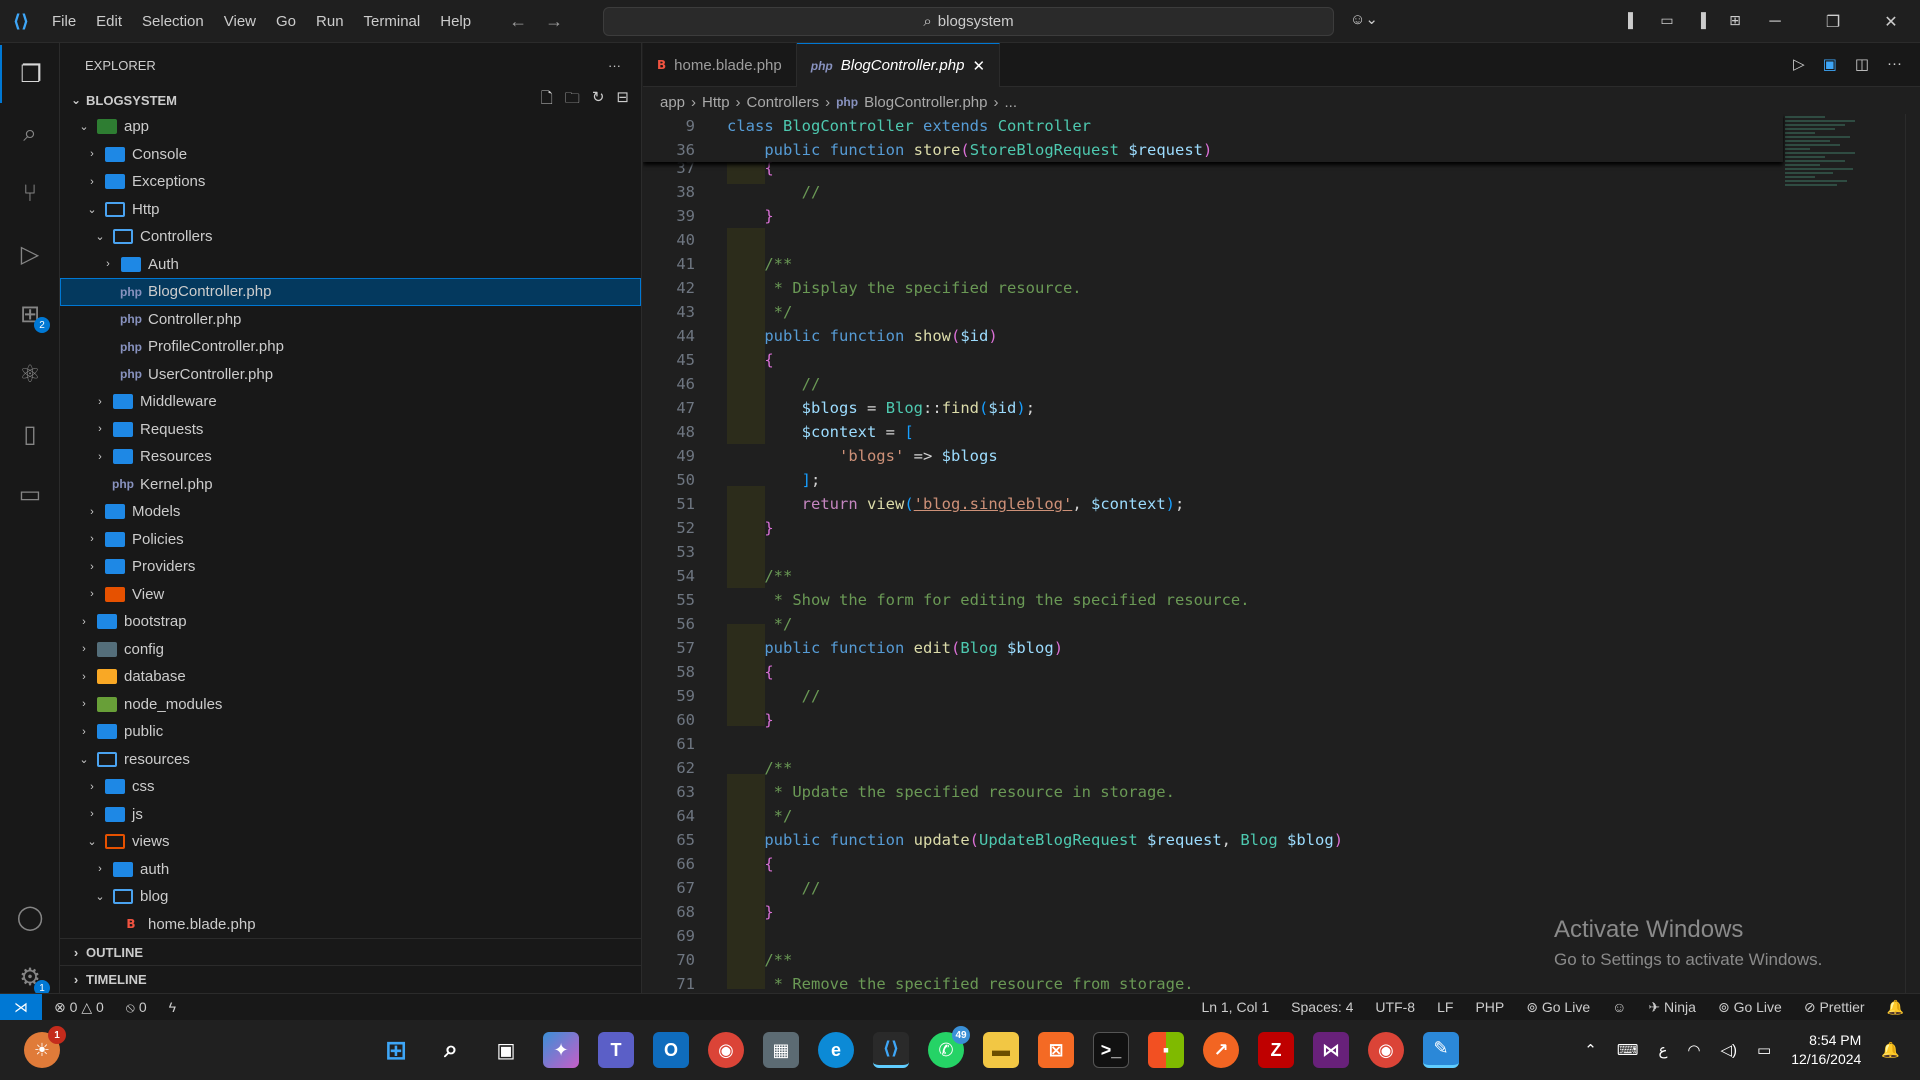 This screenshot has height=1080, width=1920. I want to click on menu-selection: Selection, so click(173, 21).